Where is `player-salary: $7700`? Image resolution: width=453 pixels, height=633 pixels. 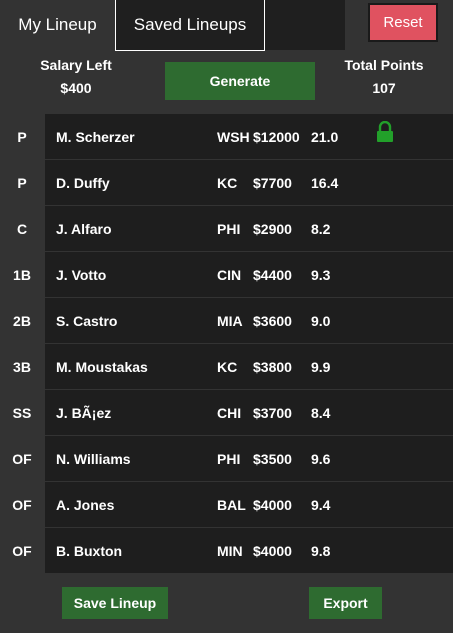 player-salary: $7700 is located at coordinates (272, 182).